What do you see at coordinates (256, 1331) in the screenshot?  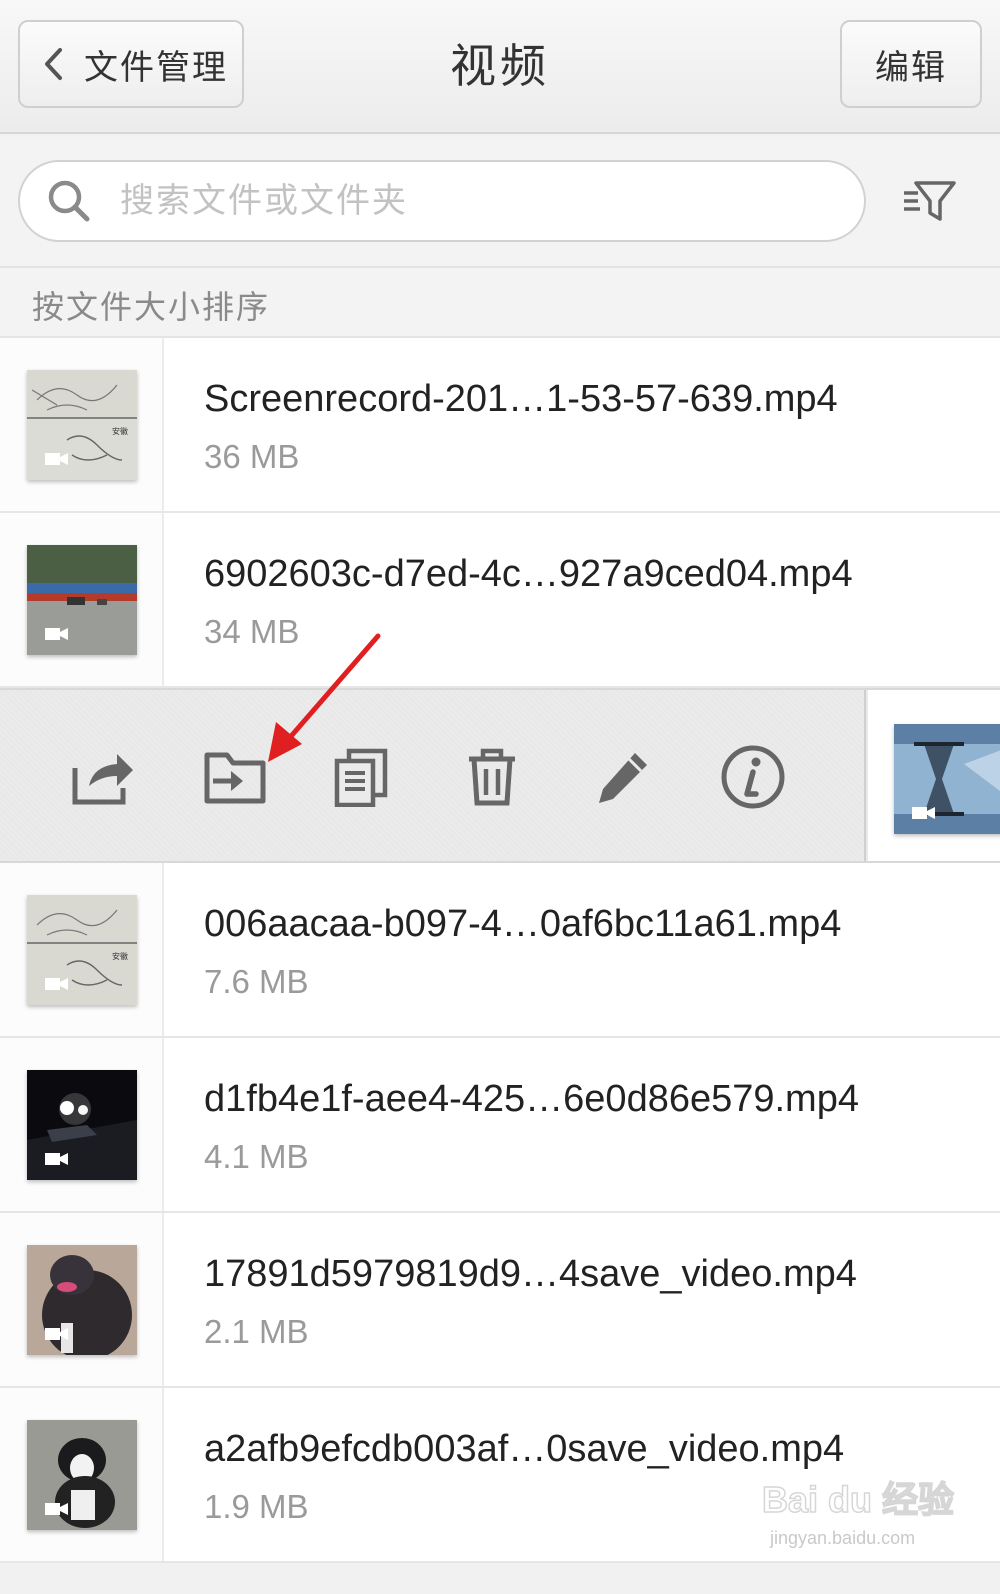 I see `file-size: 2.1 MB` at bounding box center [256, 1331].